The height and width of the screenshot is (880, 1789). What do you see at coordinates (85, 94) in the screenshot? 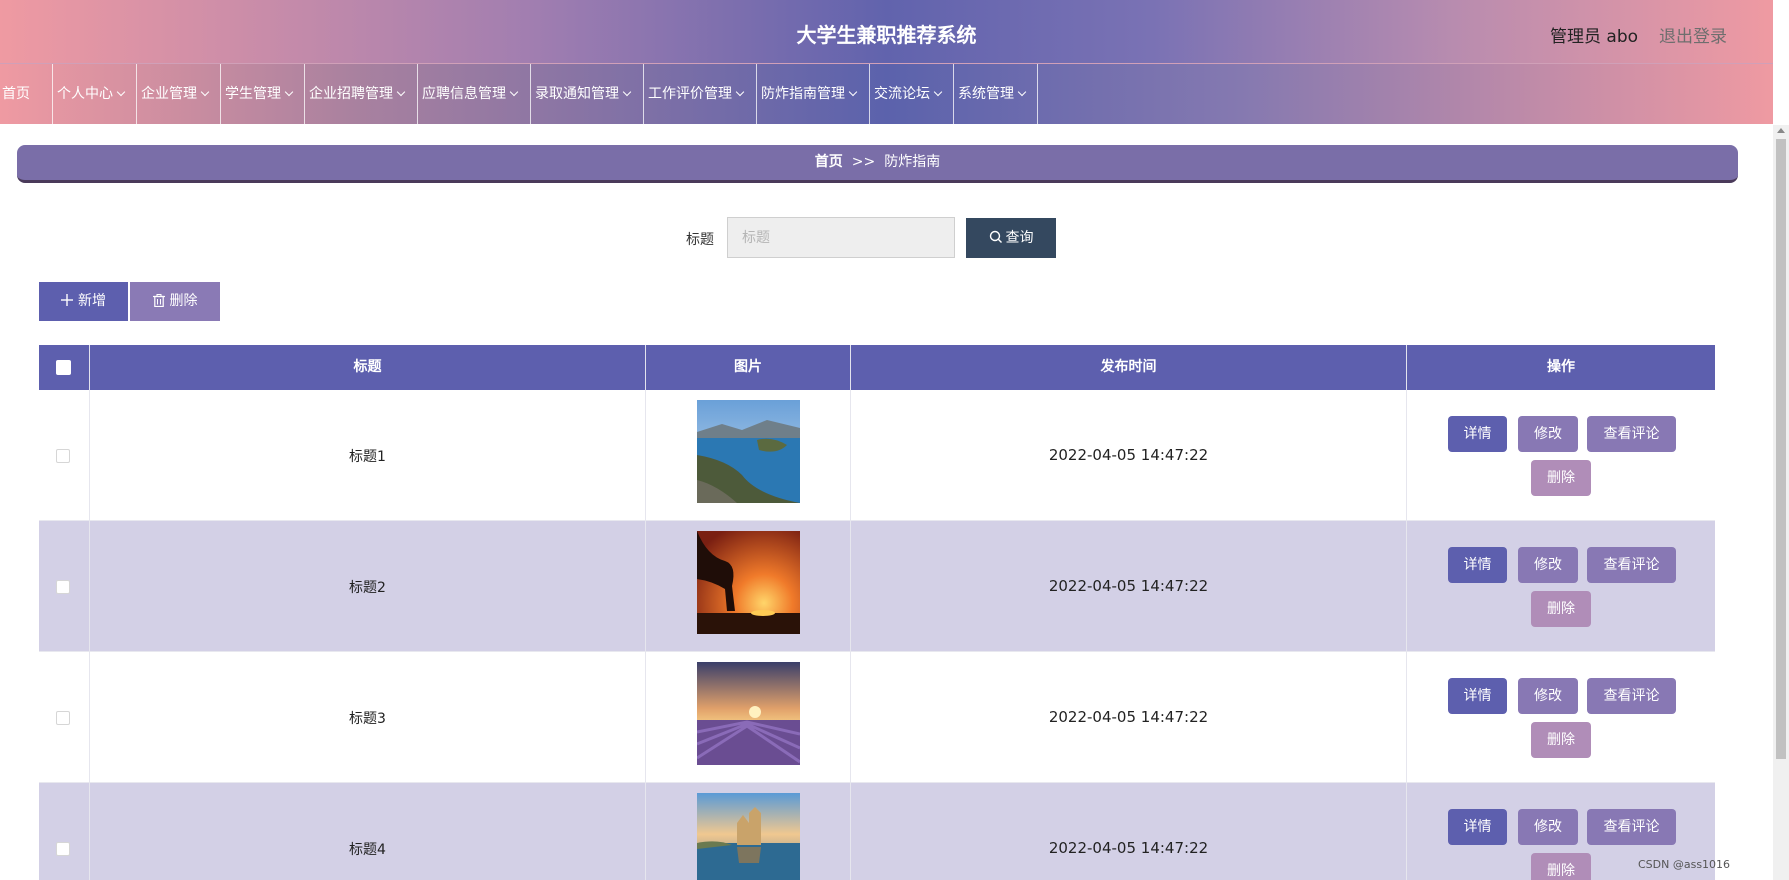
I see `nav-label: 个人中心` at bounding box center [85, 94].